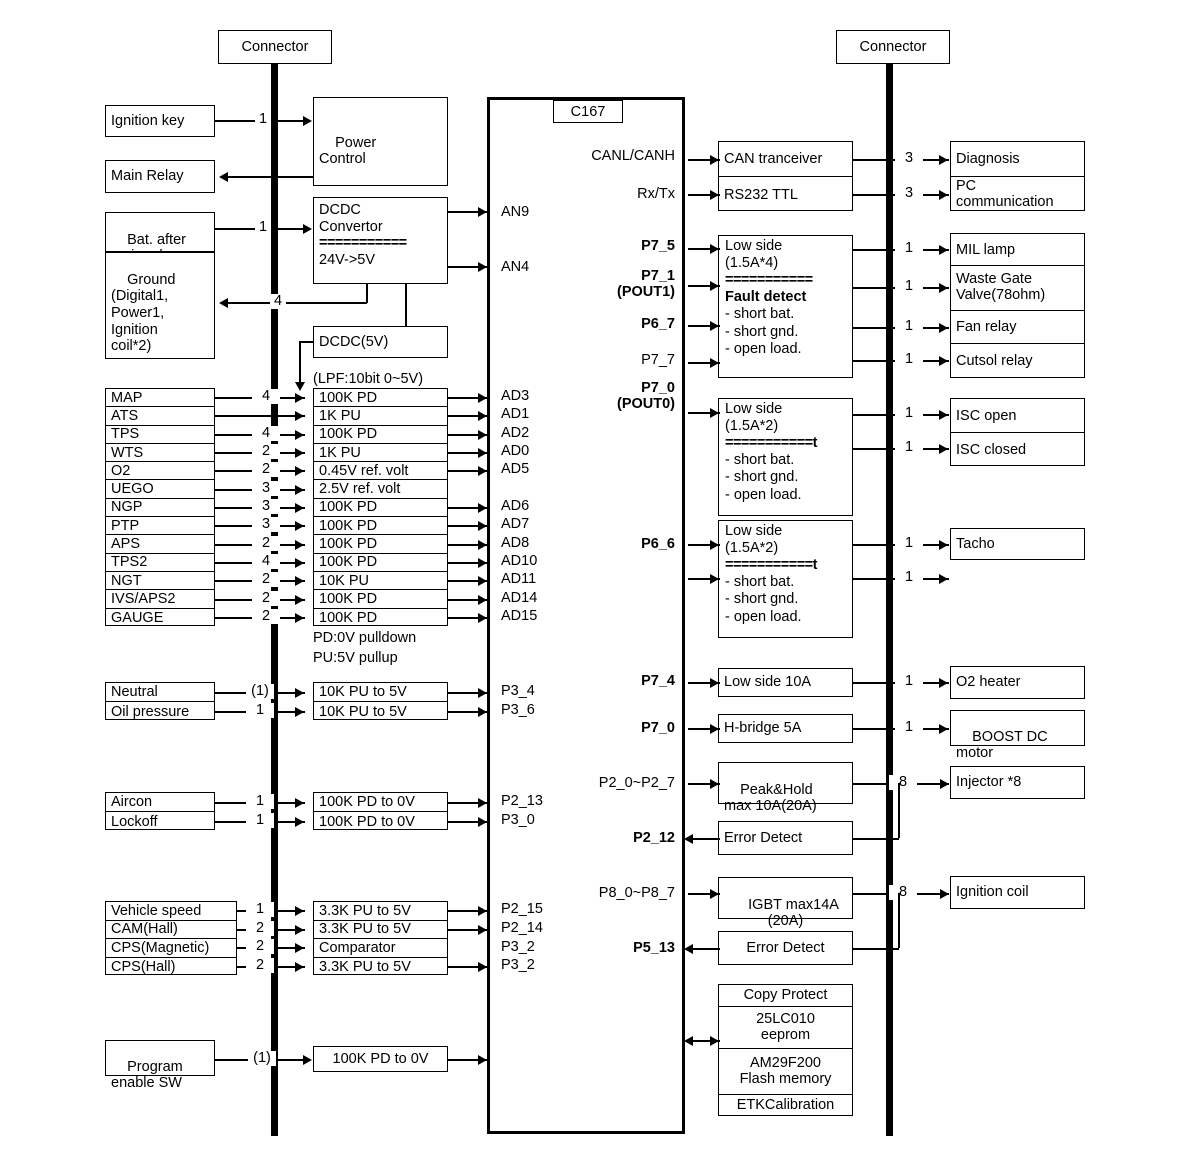  What do you see at coordinates (121, 470) in the screenshot?
I see `analog-sensor-label: O2` at bounding box center [121, 470].